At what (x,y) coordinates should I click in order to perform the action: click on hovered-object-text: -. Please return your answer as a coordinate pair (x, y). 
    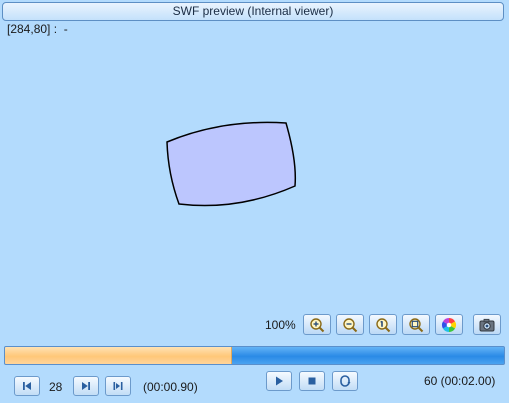
    Looking at the image, I should click on (65, 29).